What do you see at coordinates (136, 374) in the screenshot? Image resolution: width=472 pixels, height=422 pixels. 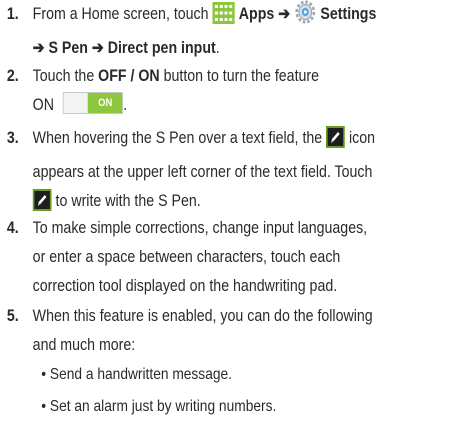 I see `list-item: • Send a handwritten message.` at bounding box center [136, 374].